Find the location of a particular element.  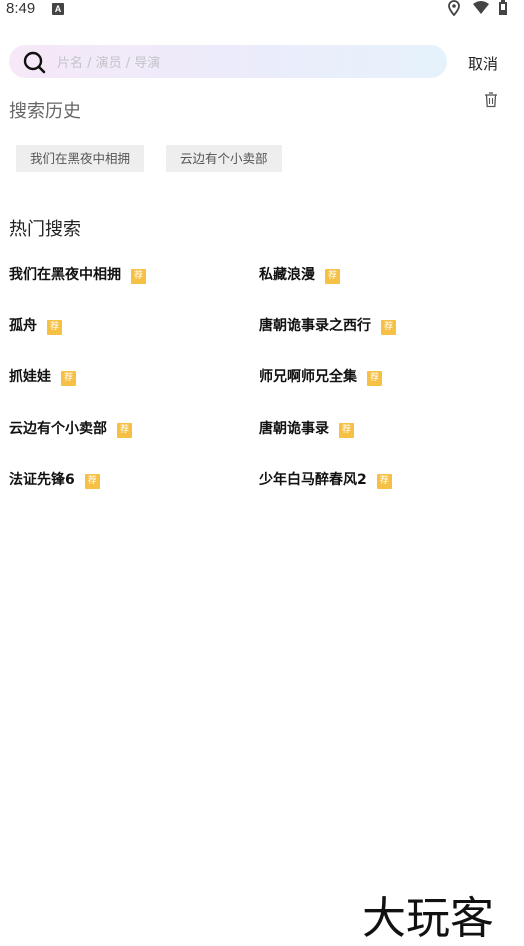

hot-search-label: 孤舟 is located at coordinates (23, 326).